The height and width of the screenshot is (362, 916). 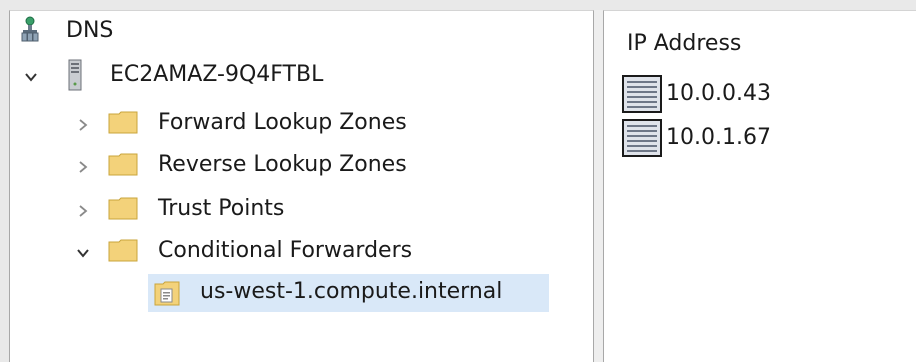 What do you see at coordinates (351, 291) in the screenshot?
I see `tree-node-forwarder-label: us-west-1.compute.internal` at bounding box center [351, 291].